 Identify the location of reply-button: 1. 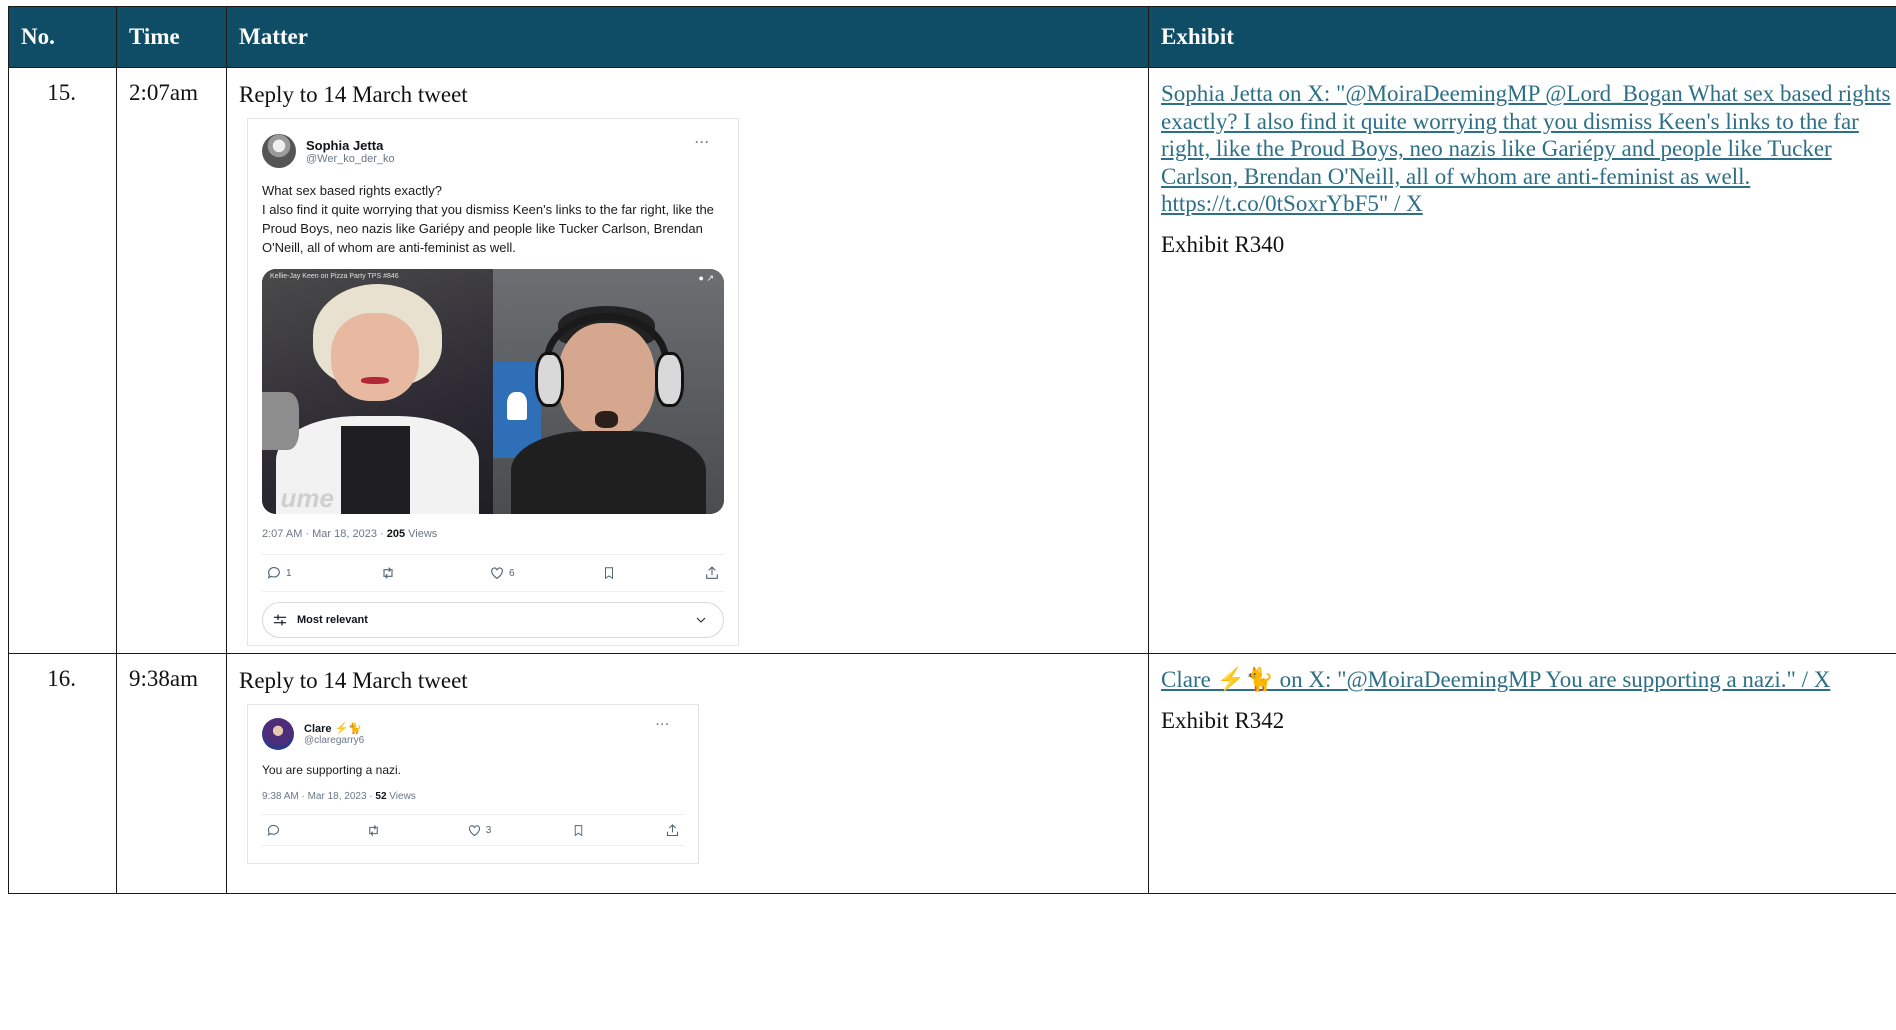
(279, 573).